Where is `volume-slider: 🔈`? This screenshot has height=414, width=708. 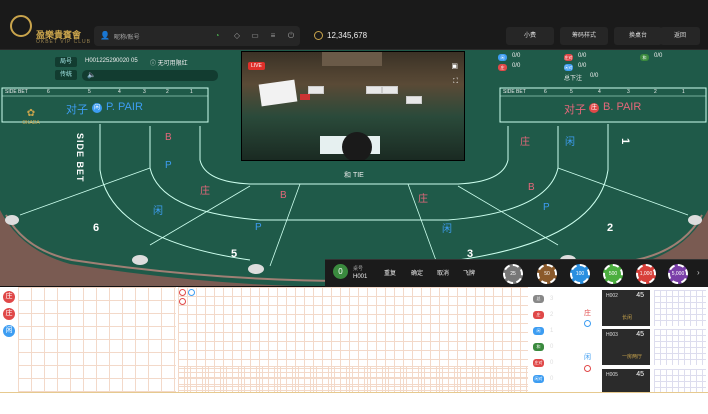
volume-slider: 🔈 is located at coordinates (150, 75).